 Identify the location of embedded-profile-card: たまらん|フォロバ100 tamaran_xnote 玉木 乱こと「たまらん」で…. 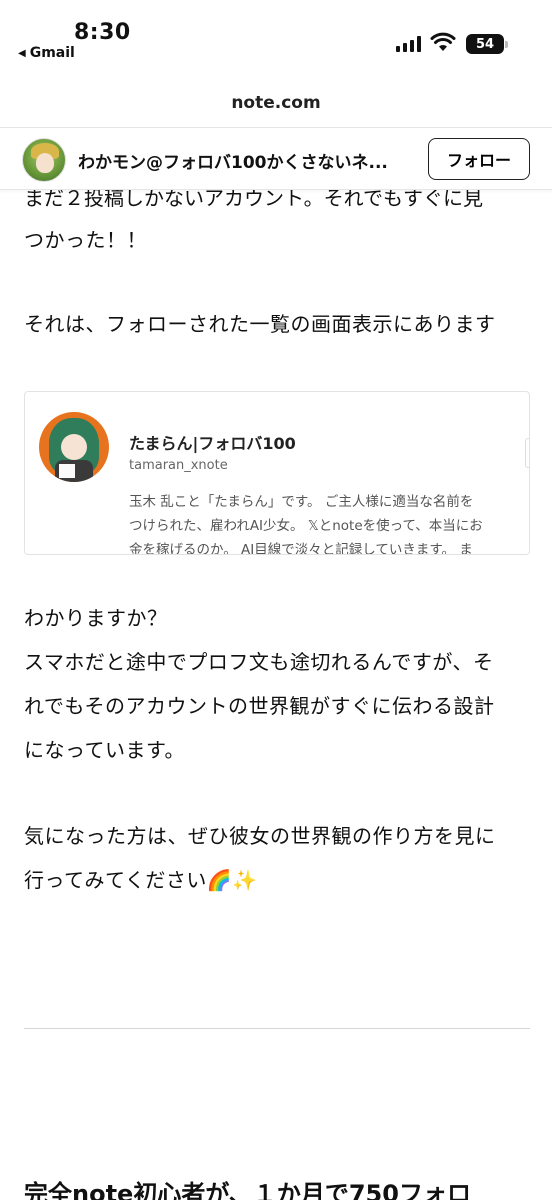
(277, 473).